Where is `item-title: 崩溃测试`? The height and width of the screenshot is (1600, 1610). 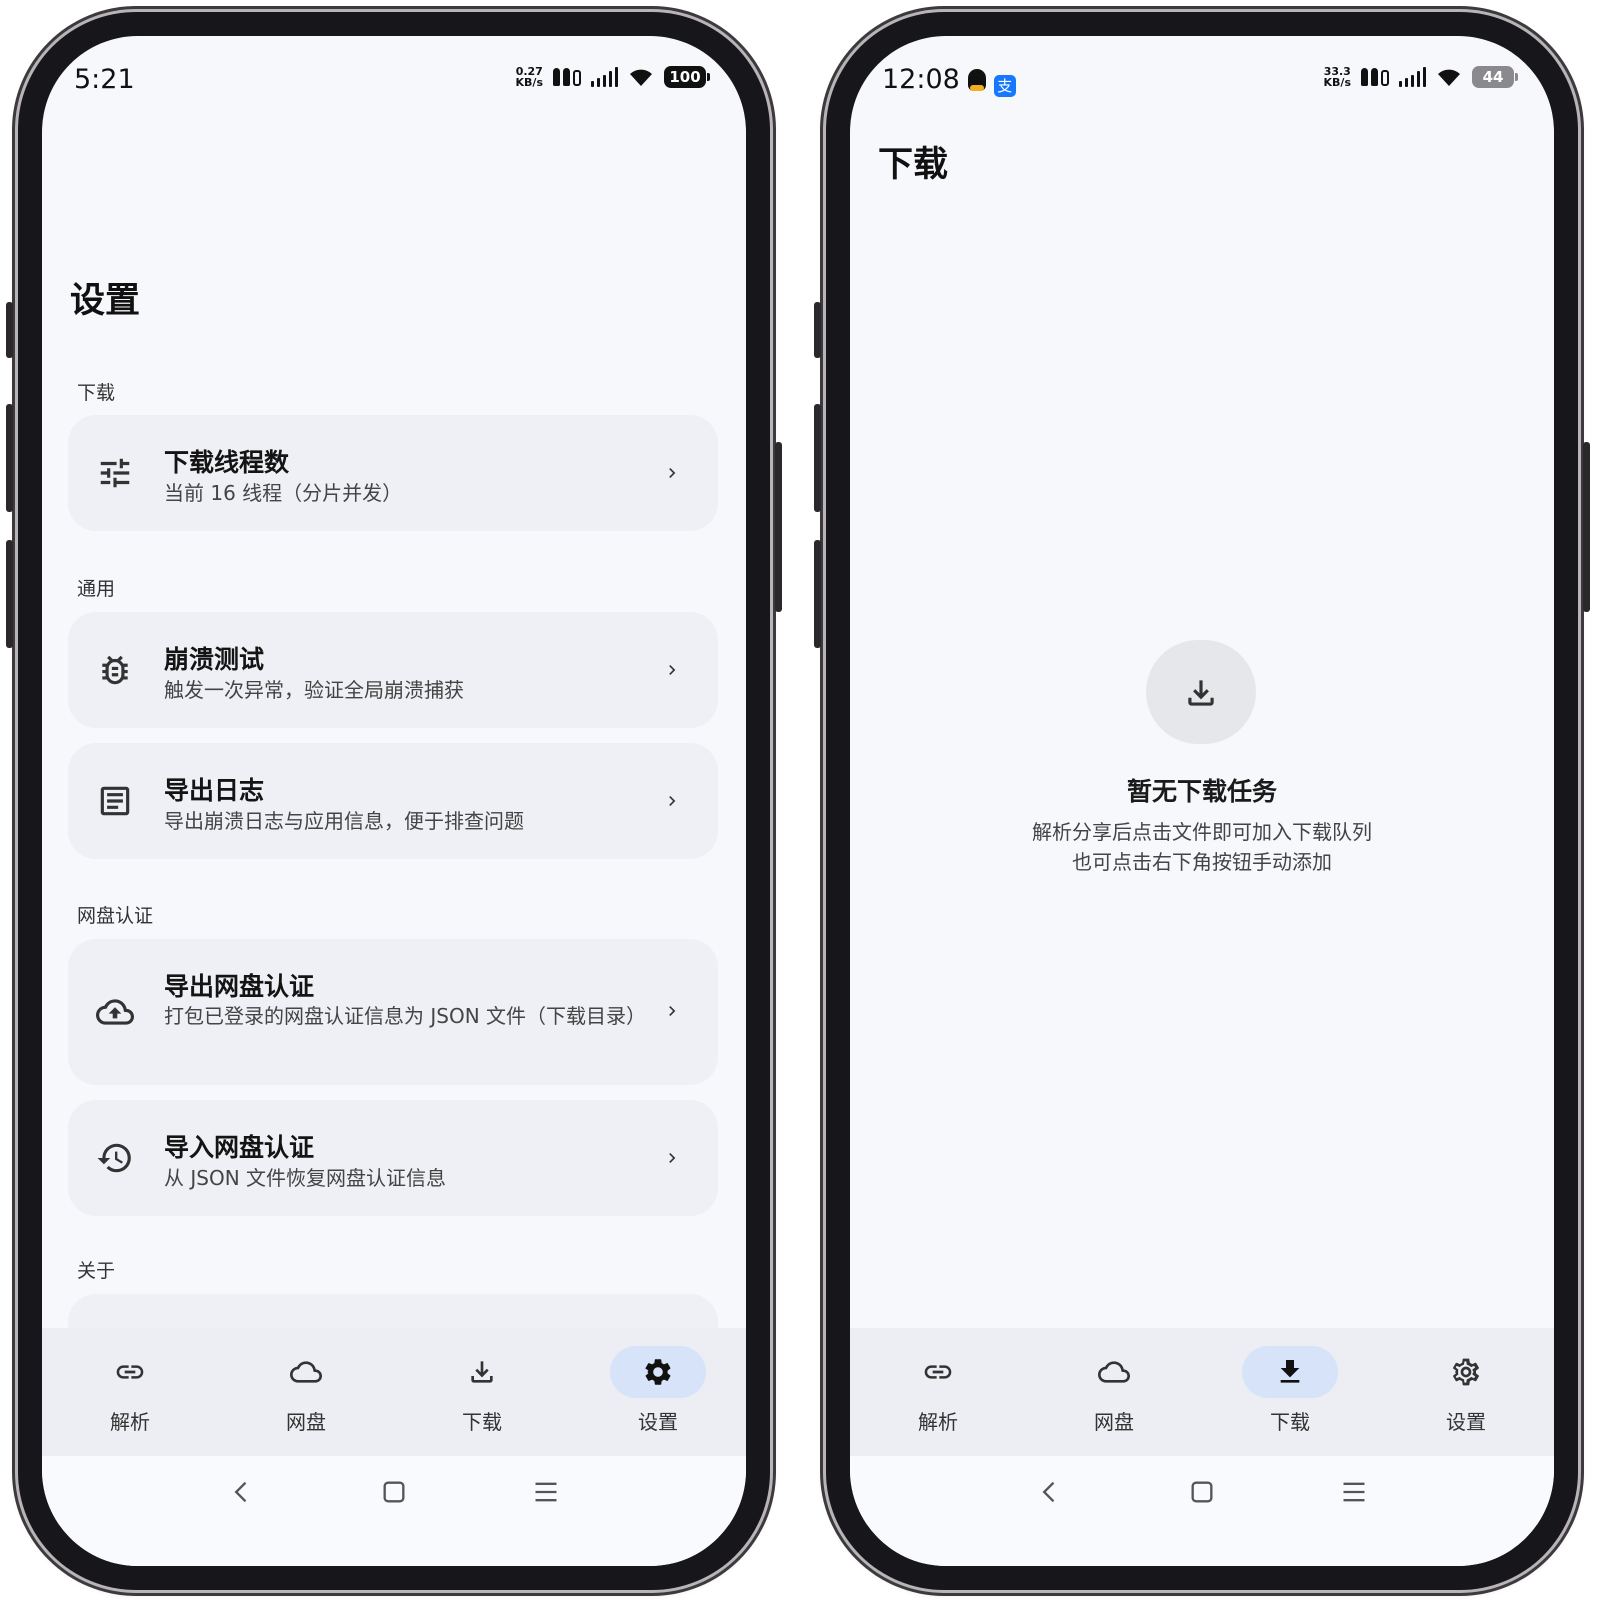 item-title: 崩溃测试 is located at coordinates (214, 659).